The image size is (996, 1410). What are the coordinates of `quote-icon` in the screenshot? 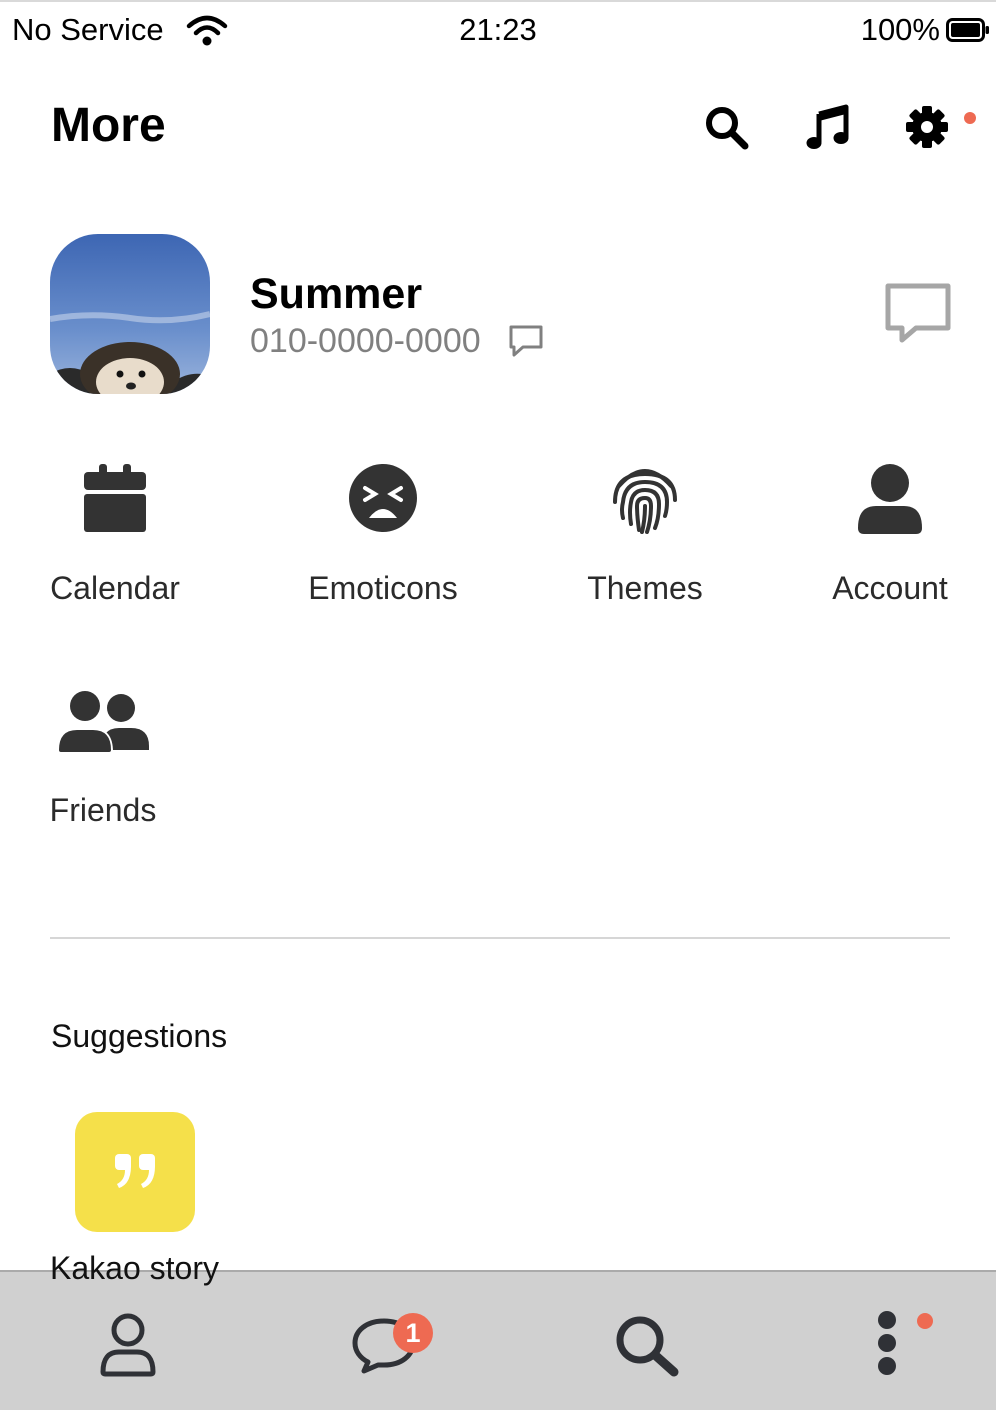 It's located at (135, 1171).